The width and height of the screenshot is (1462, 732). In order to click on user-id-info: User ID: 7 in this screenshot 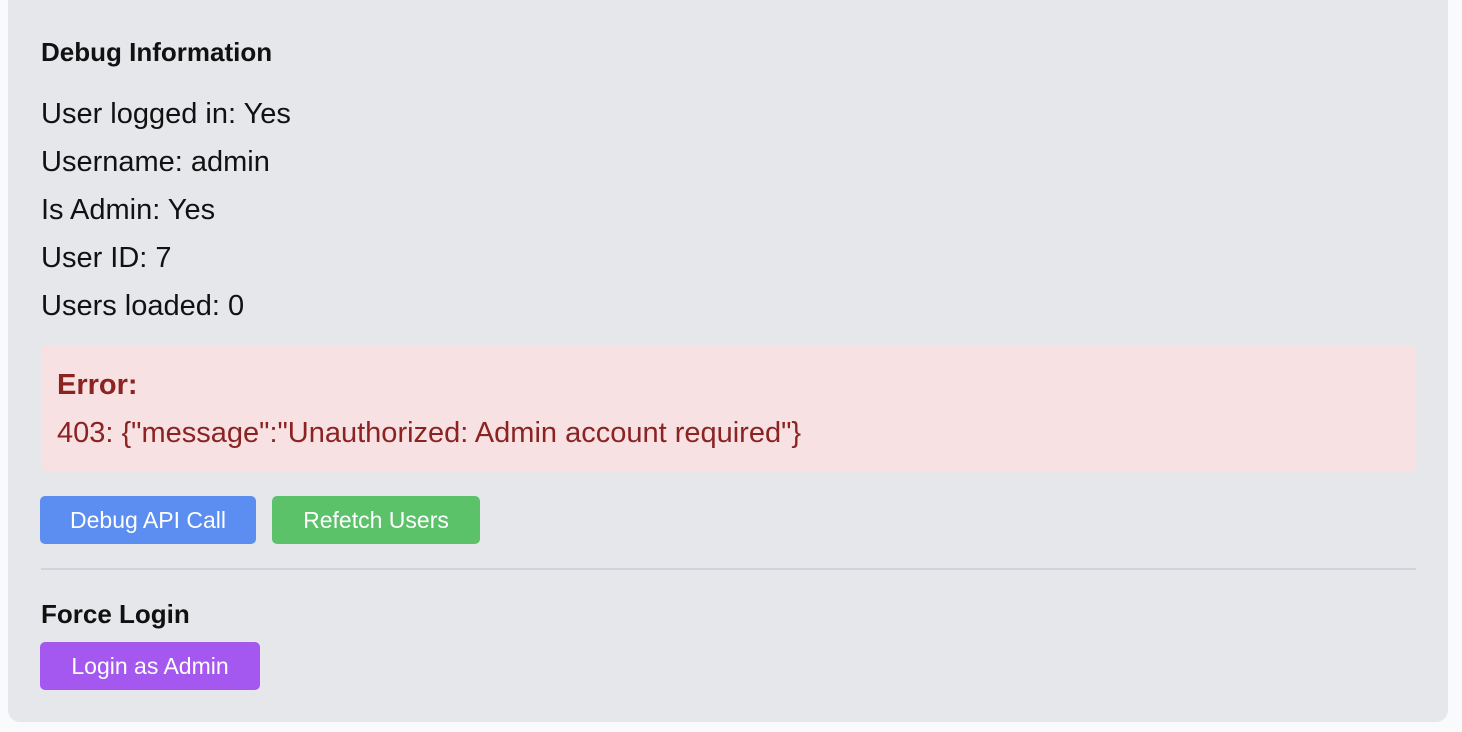, I will do `click(106, 258)`.